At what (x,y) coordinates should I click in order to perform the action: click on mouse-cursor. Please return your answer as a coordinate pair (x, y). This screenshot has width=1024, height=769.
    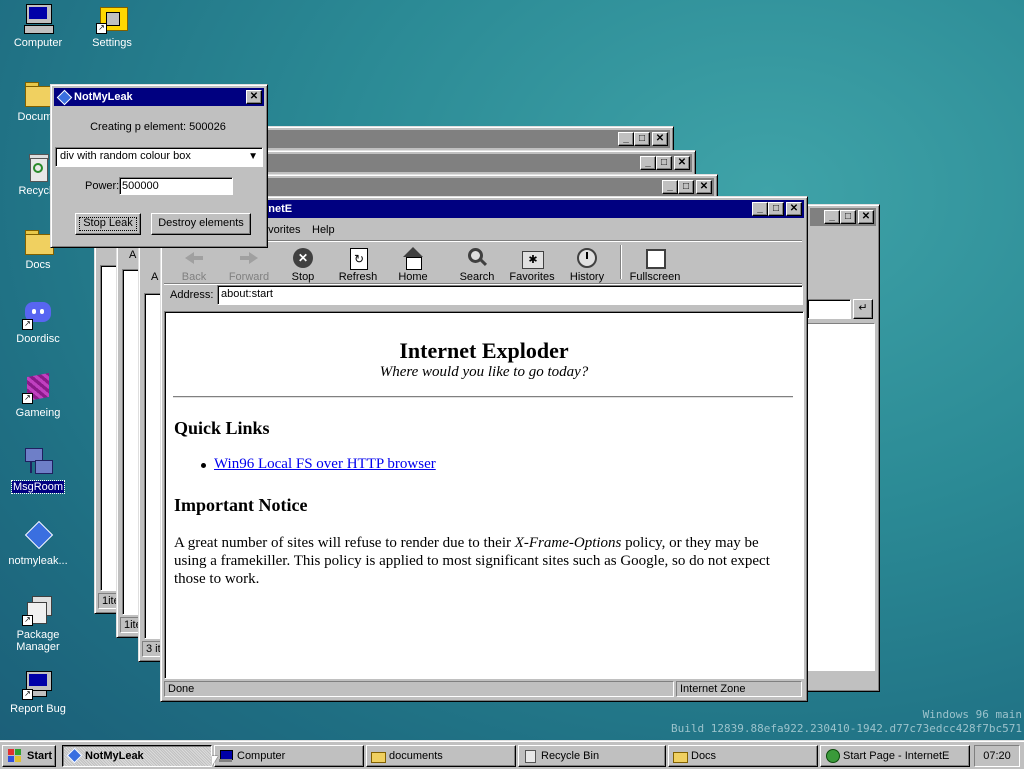
    Looking at the image, I should click on (215, 761).